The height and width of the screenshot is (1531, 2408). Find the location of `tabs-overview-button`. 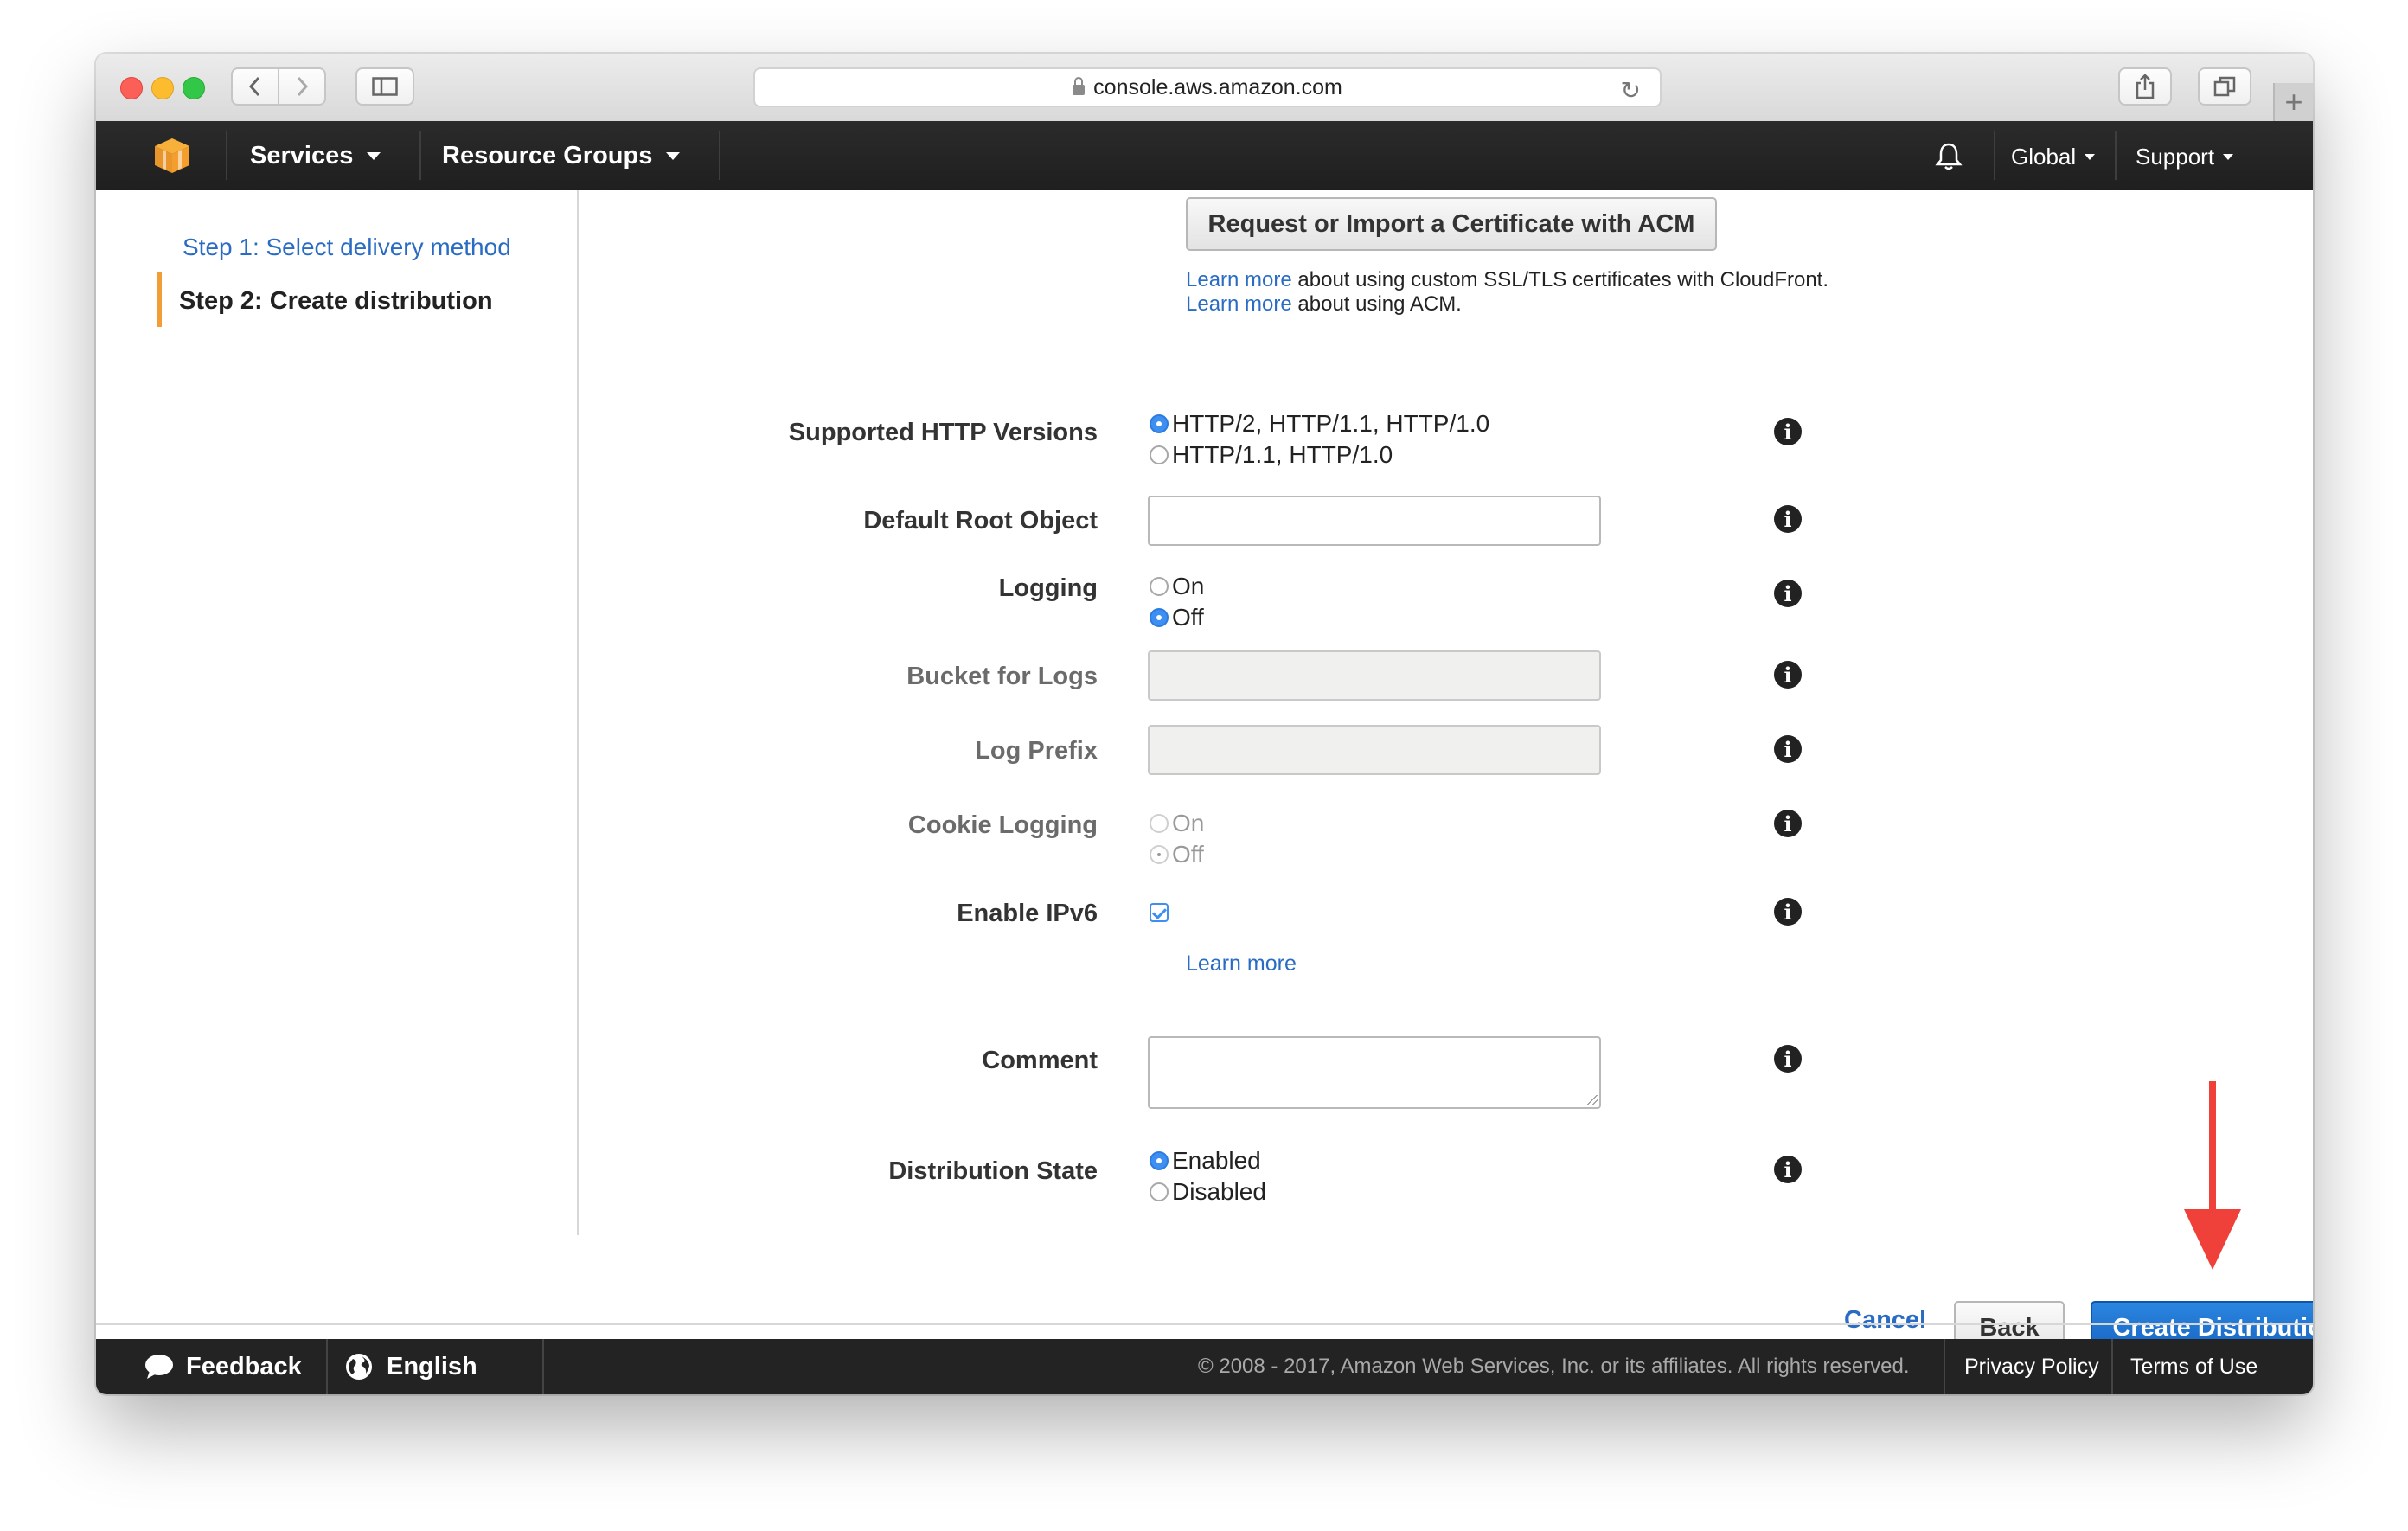

tabs-overview-button is located at coordinates (2224, 86).